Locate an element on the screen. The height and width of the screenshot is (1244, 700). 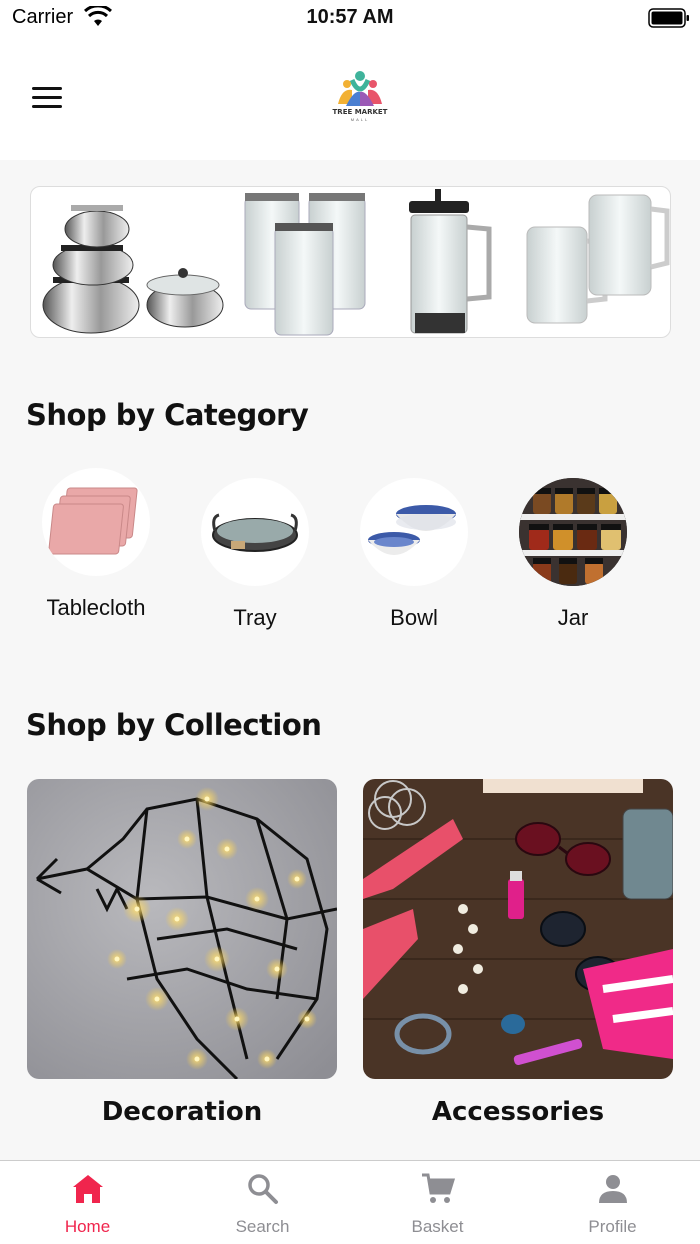
brand-logo: TREE MARKET MALL is located at coordinates (360, 98).